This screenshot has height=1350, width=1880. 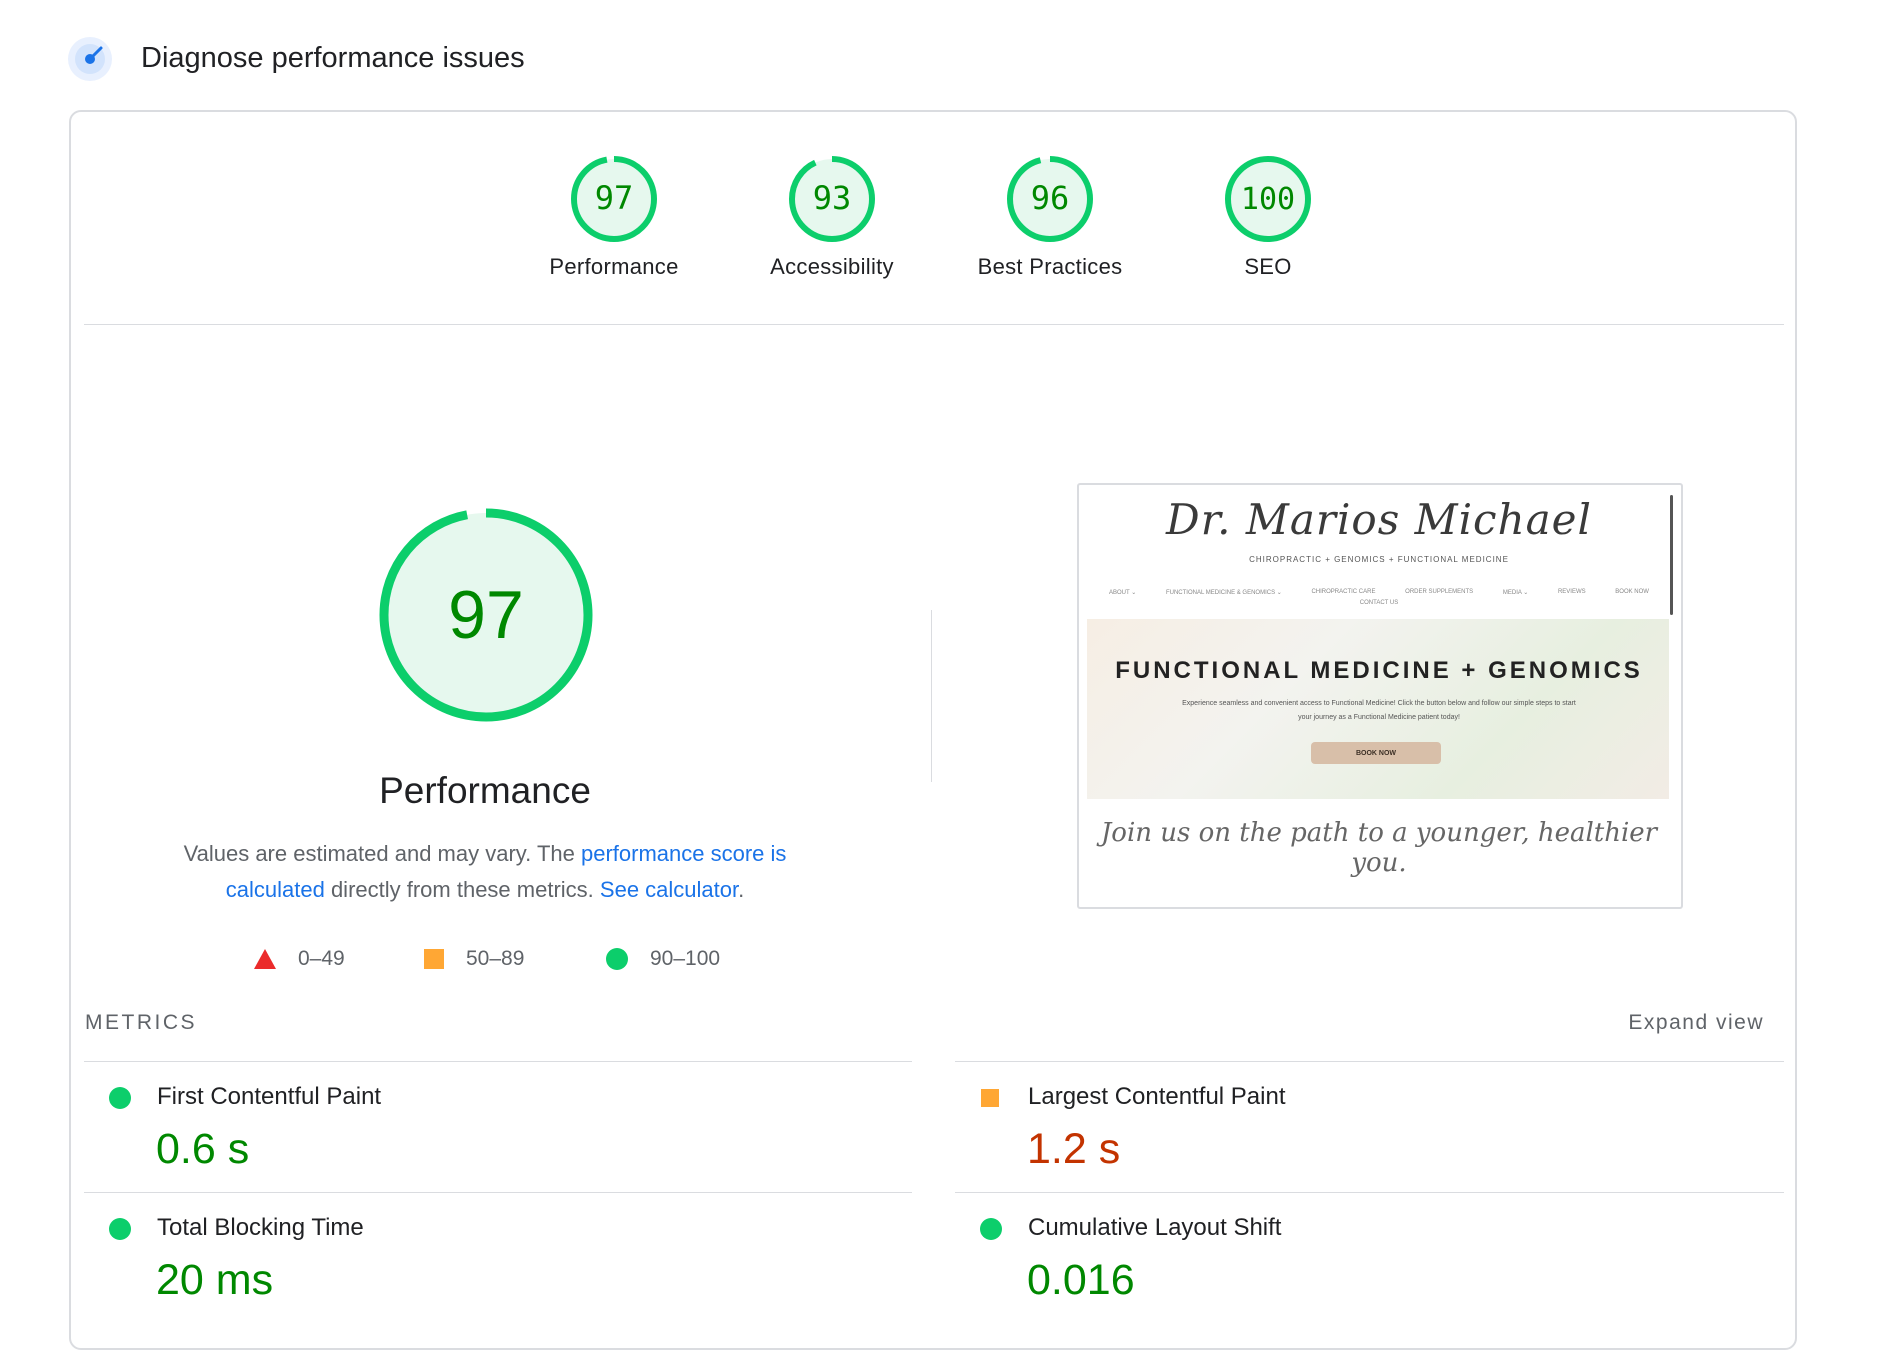 I want to click on gauge-score: 100, so click(x=1268, y=199).